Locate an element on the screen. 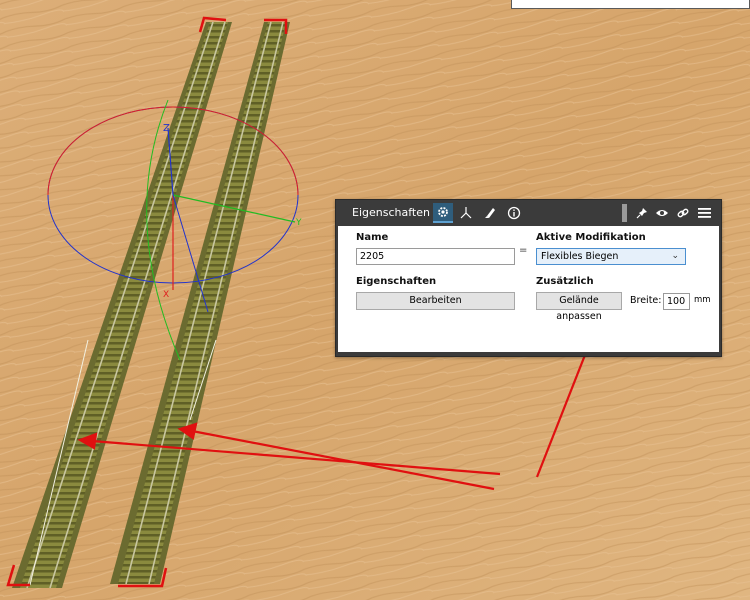  panel-tab-title: Eigenschaften is located at coordinates (391, 212).